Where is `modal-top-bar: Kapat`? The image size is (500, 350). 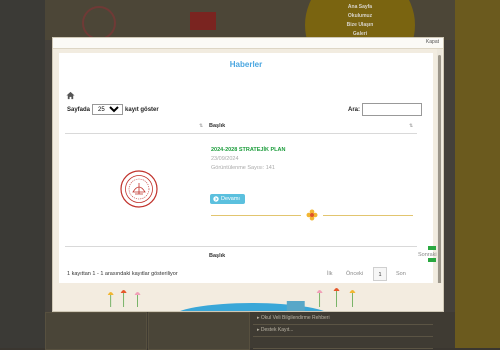
modal-top-bar: Kapat is located at coordinates (248, 43).